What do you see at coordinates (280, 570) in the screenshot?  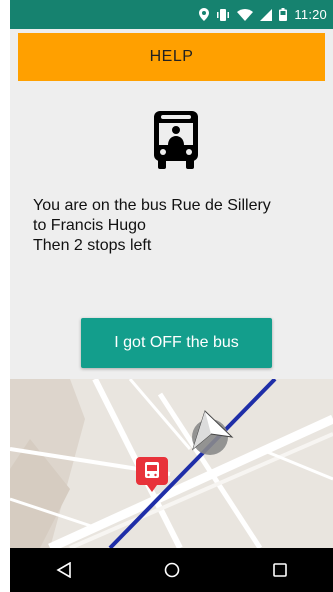 I see `recents-icon` at bounding box center [280, 570].